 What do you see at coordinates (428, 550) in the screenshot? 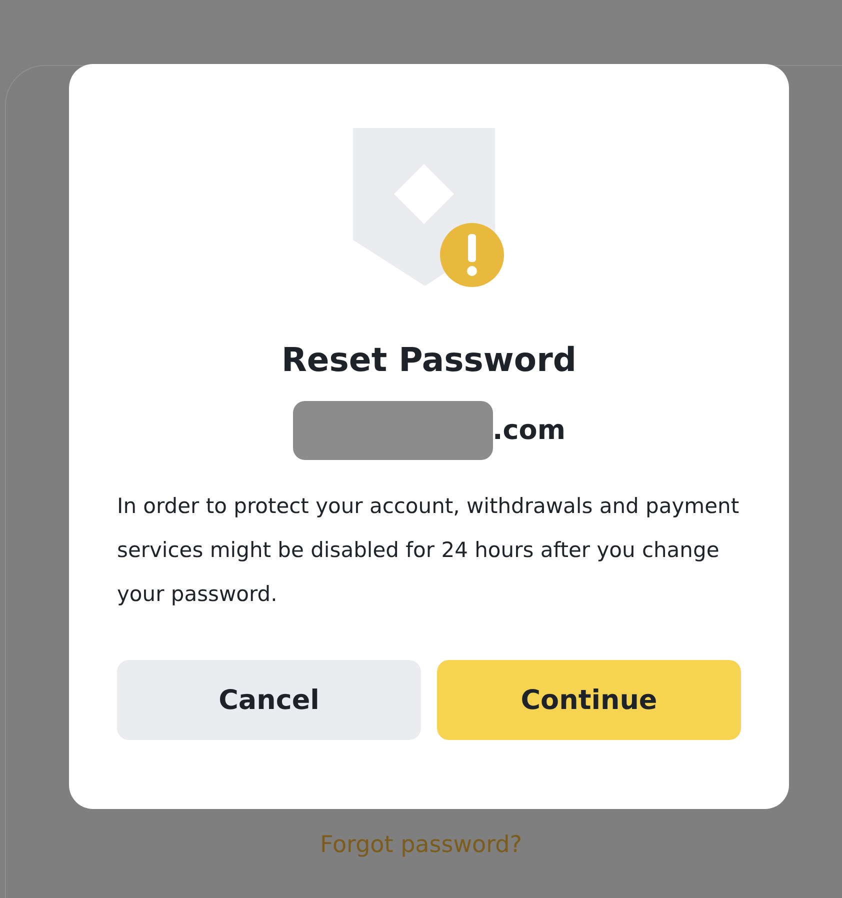
I see `warning-message: In order to protect your account, withdrawals and payment services might be disabled for 24 hours after you change your password.` at bounding box center [428, 550].